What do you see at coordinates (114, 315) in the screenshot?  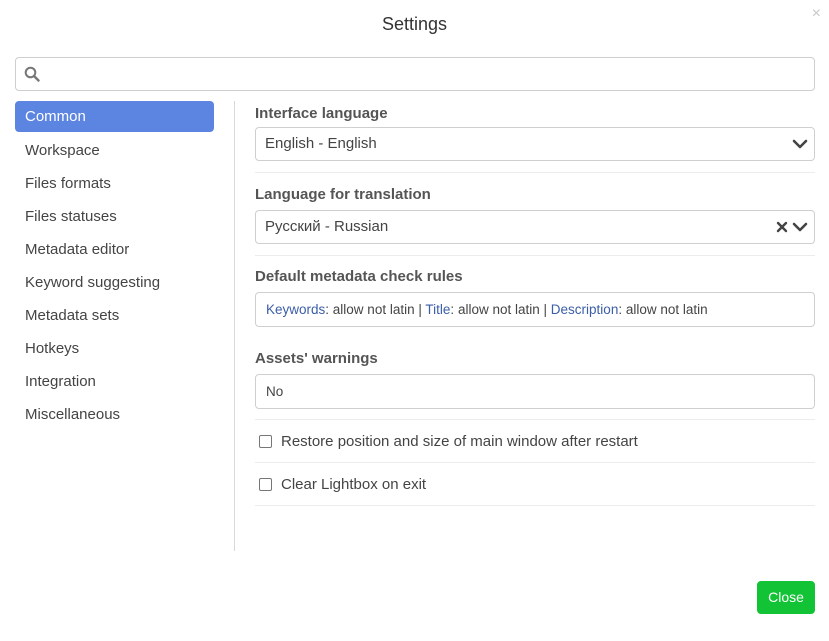 I see `sidebar-item-metadata-sets: Metadata sets` at bounding box center [114, 315].